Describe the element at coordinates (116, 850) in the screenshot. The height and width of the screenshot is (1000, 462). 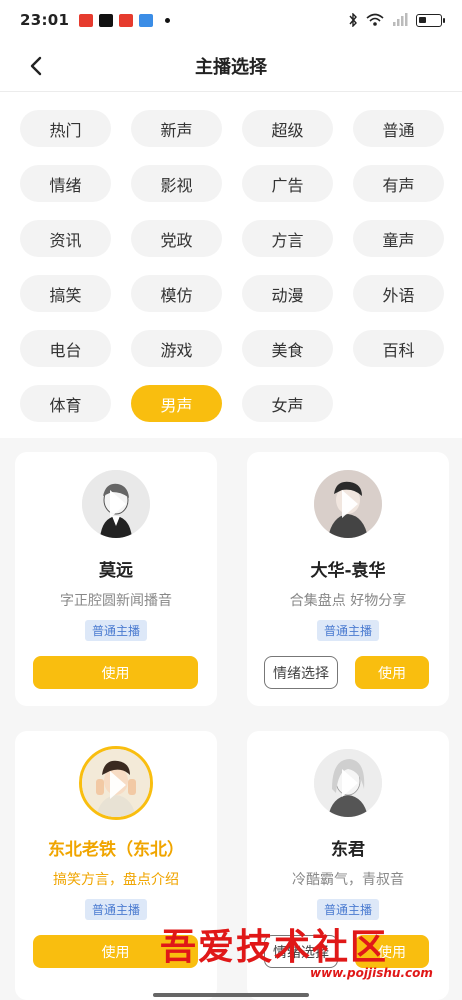
I see `anchor-name: 东北老铁（东北）` at that location.